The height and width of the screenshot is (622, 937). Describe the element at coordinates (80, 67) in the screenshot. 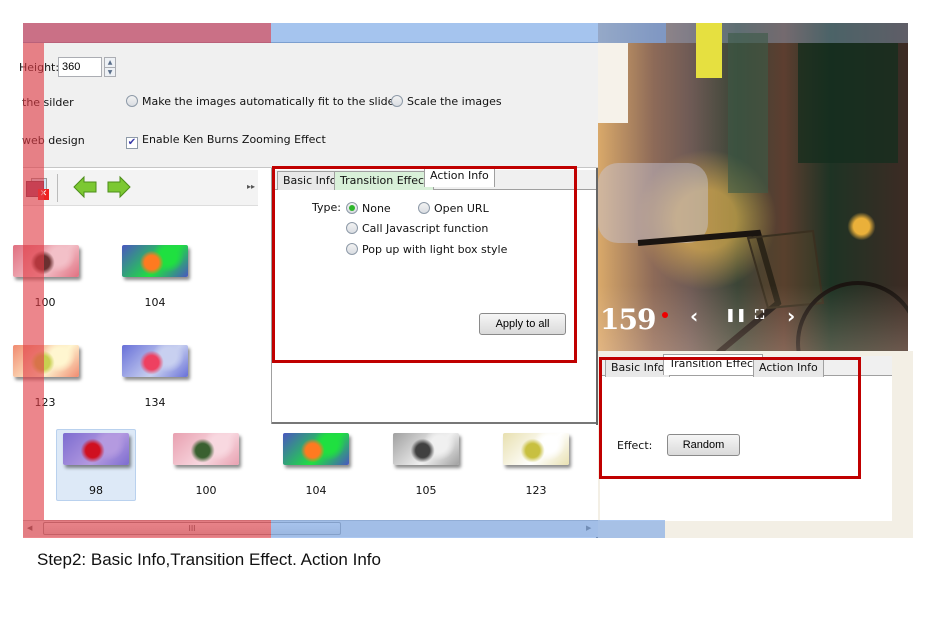

I see `height-input` at that location.